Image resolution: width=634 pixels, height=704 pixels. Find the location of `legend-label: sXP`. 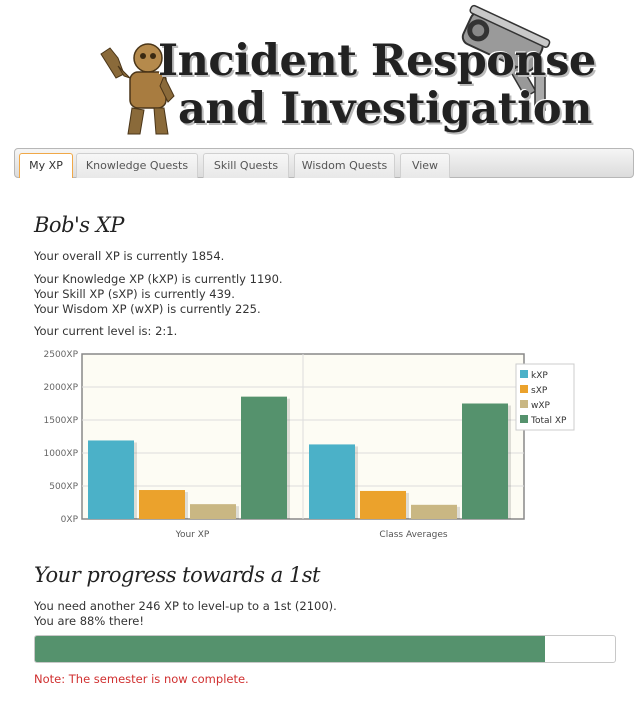

legend-label: sXP is located at coordinates (539, 391).